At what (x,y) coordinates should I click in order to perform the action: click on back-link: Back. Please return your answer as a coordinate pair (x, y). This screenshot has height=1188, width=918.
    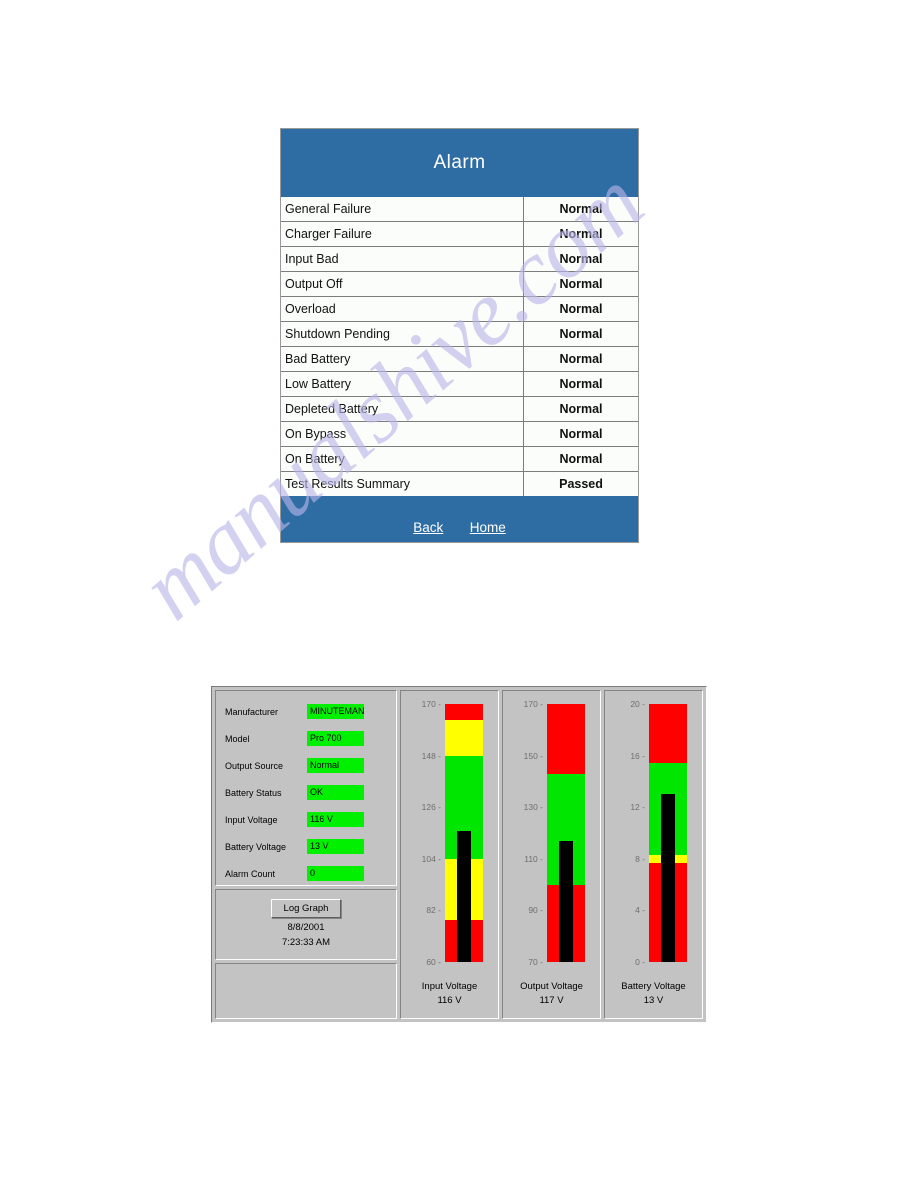
    Looking at the image, I should click on (428, 527).